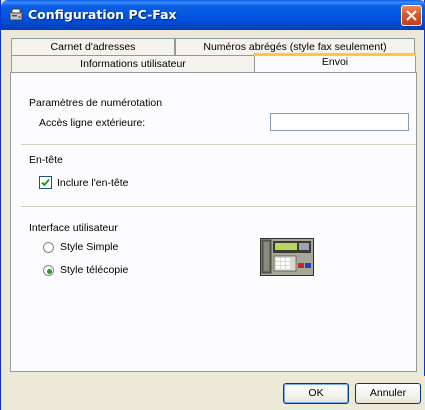  I want to click on close-button, so click(411, 15).